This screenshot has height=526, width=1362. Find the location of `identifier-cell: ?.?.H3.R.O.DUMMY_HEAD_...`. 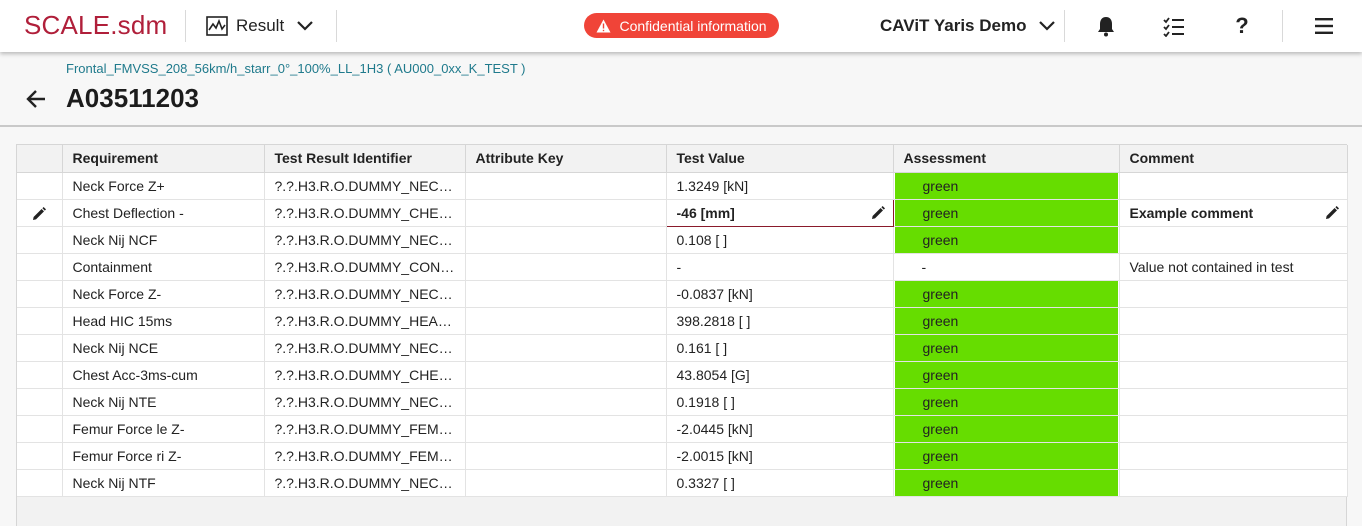

identifier-cell: ?.?.H3.R.O.DUMMY_HEAD_... is located at coordinates (365, 321).